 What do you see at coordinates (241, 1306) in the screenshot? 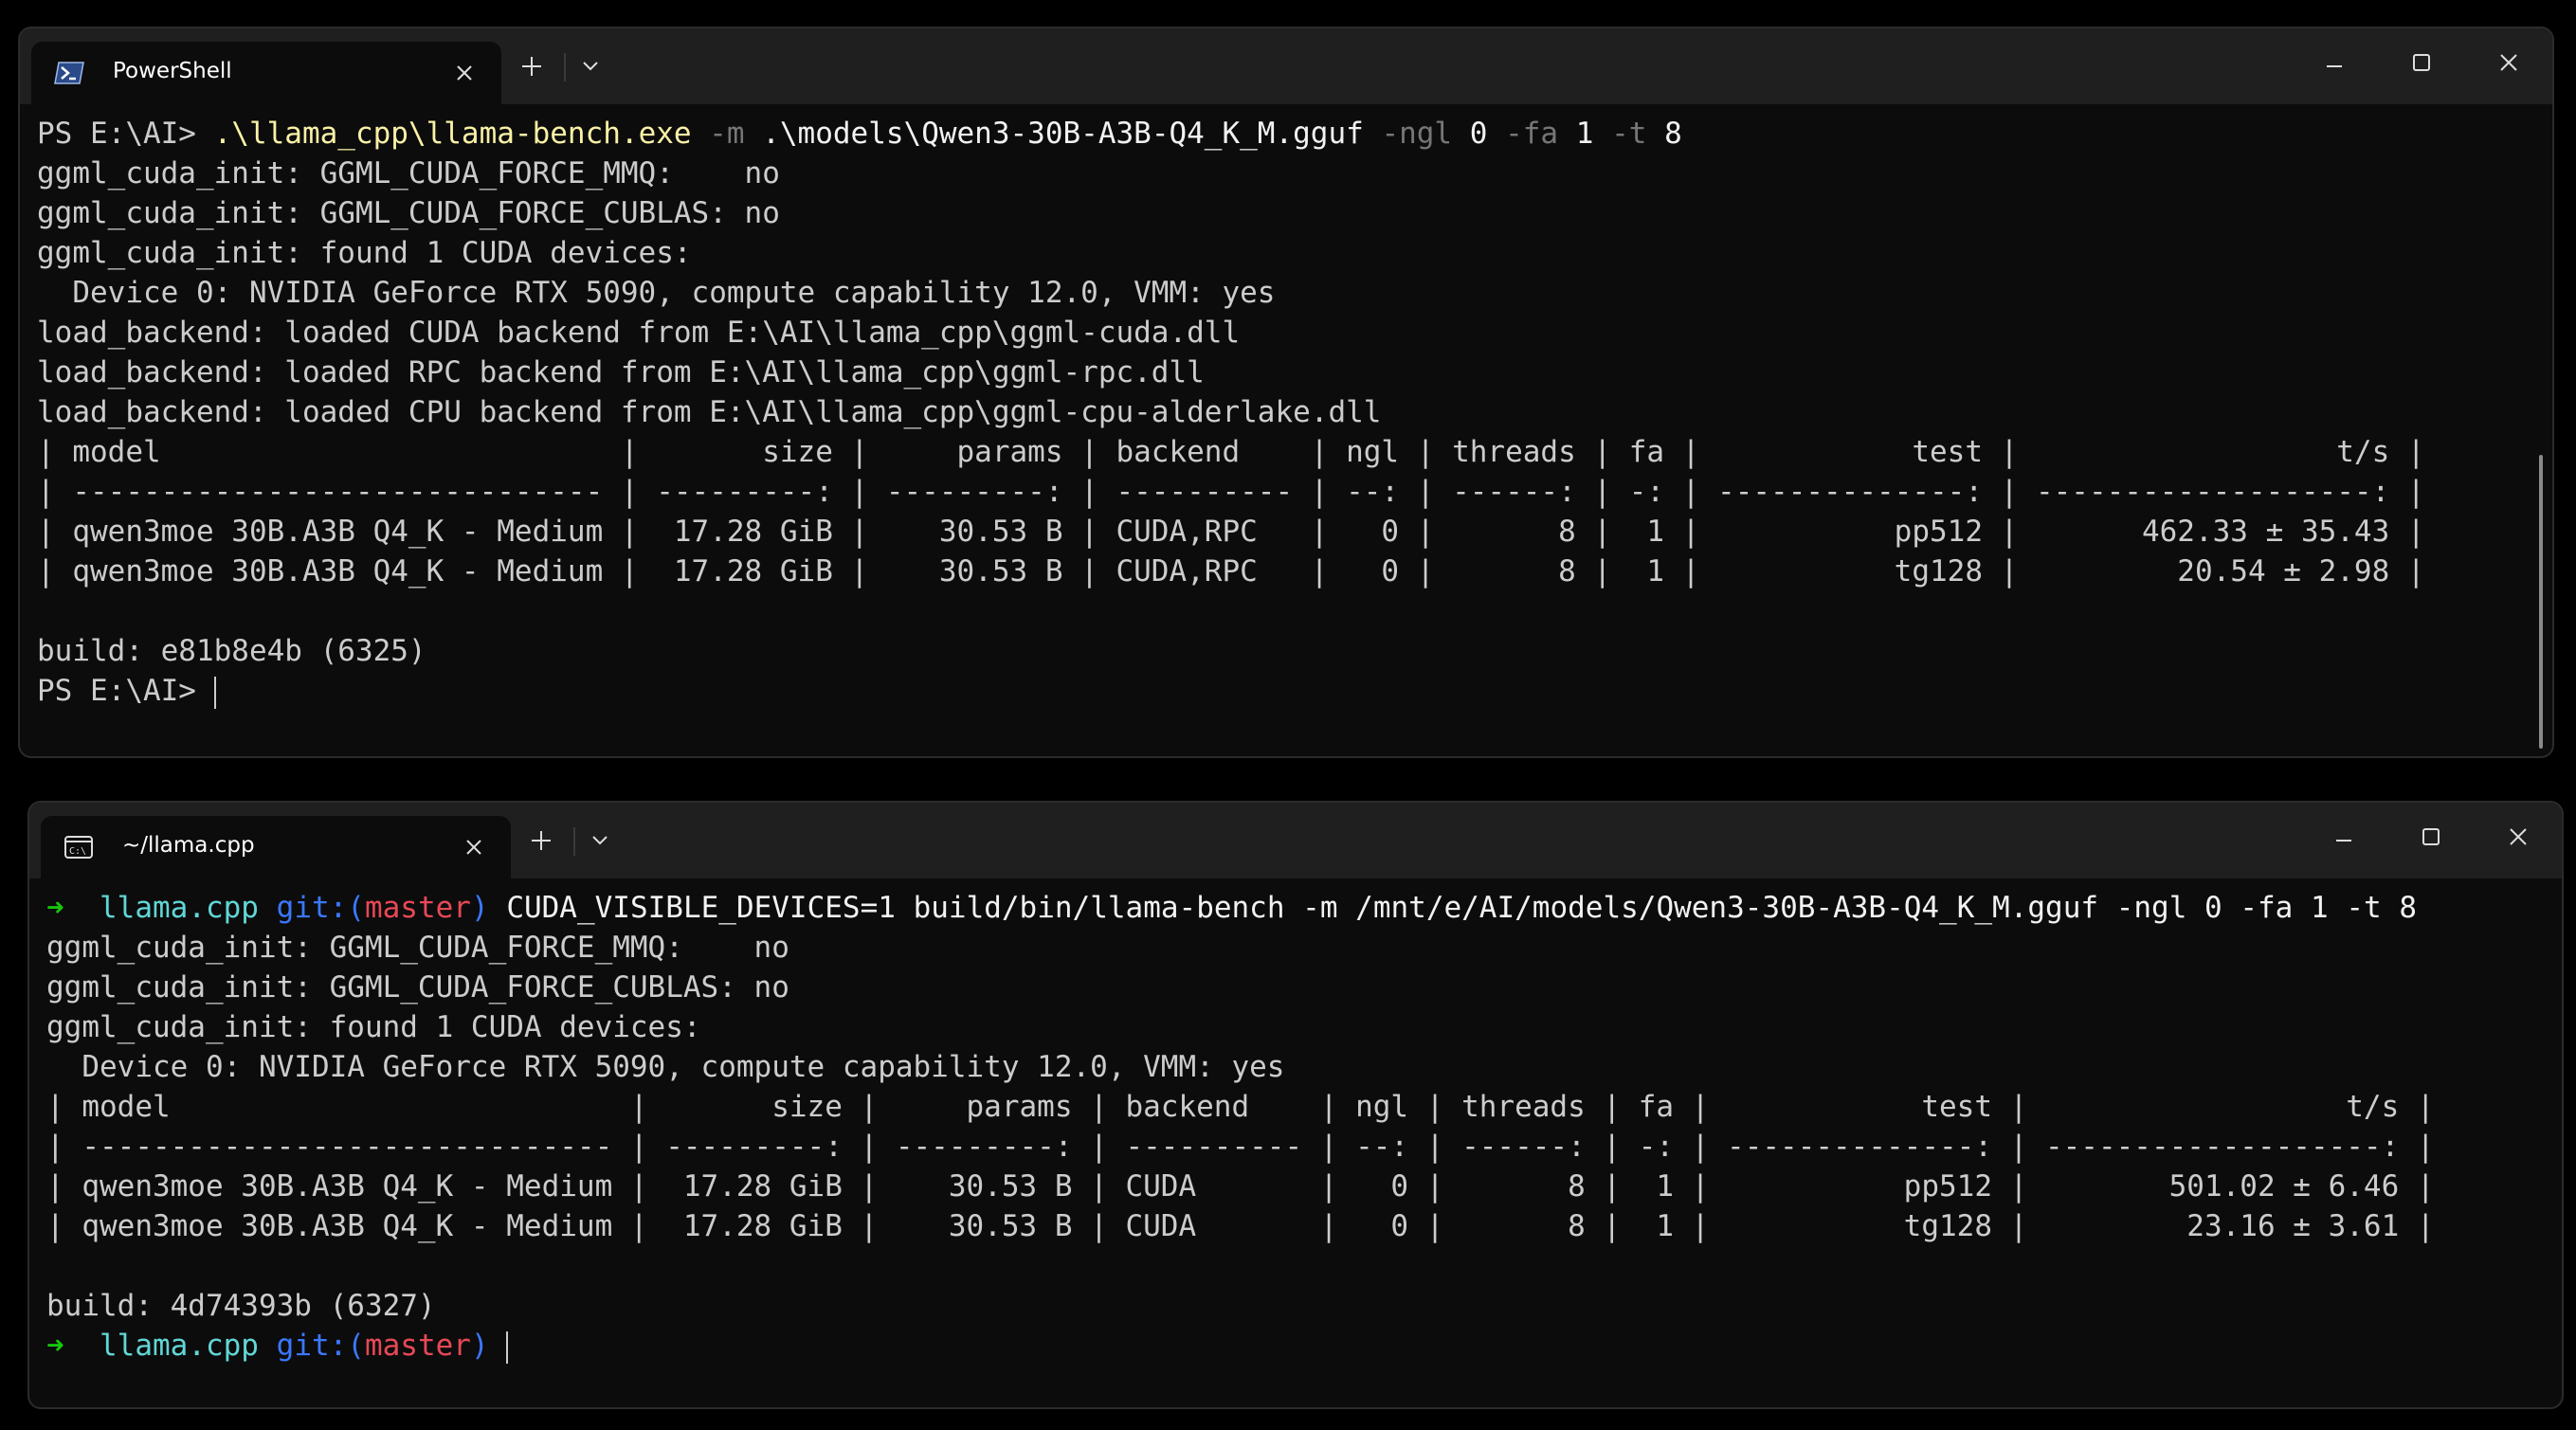
I see `build-line: build: 4d74393b (6327)` at bounding box center [241, 1306].